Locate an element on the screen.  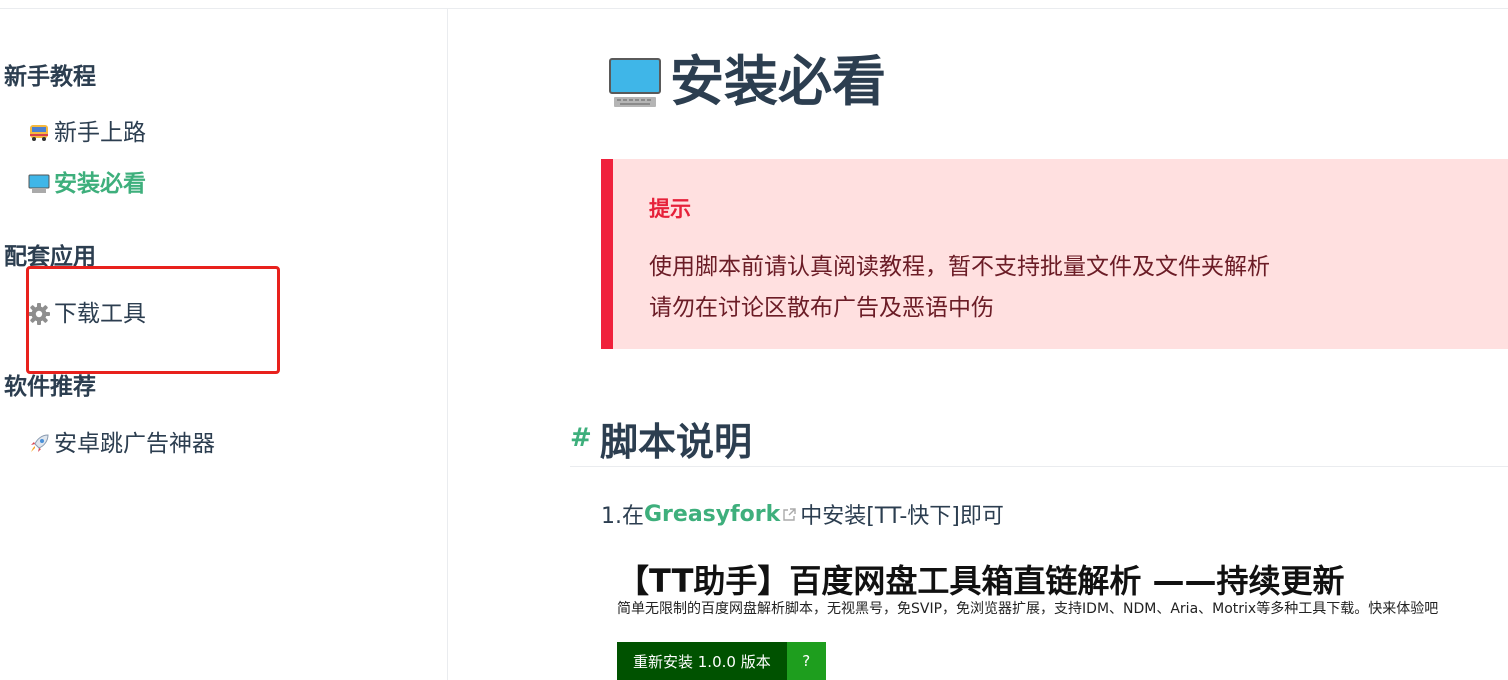
sidebar-item-install-guide: 安装必看 is located at coordinates (86, 184).